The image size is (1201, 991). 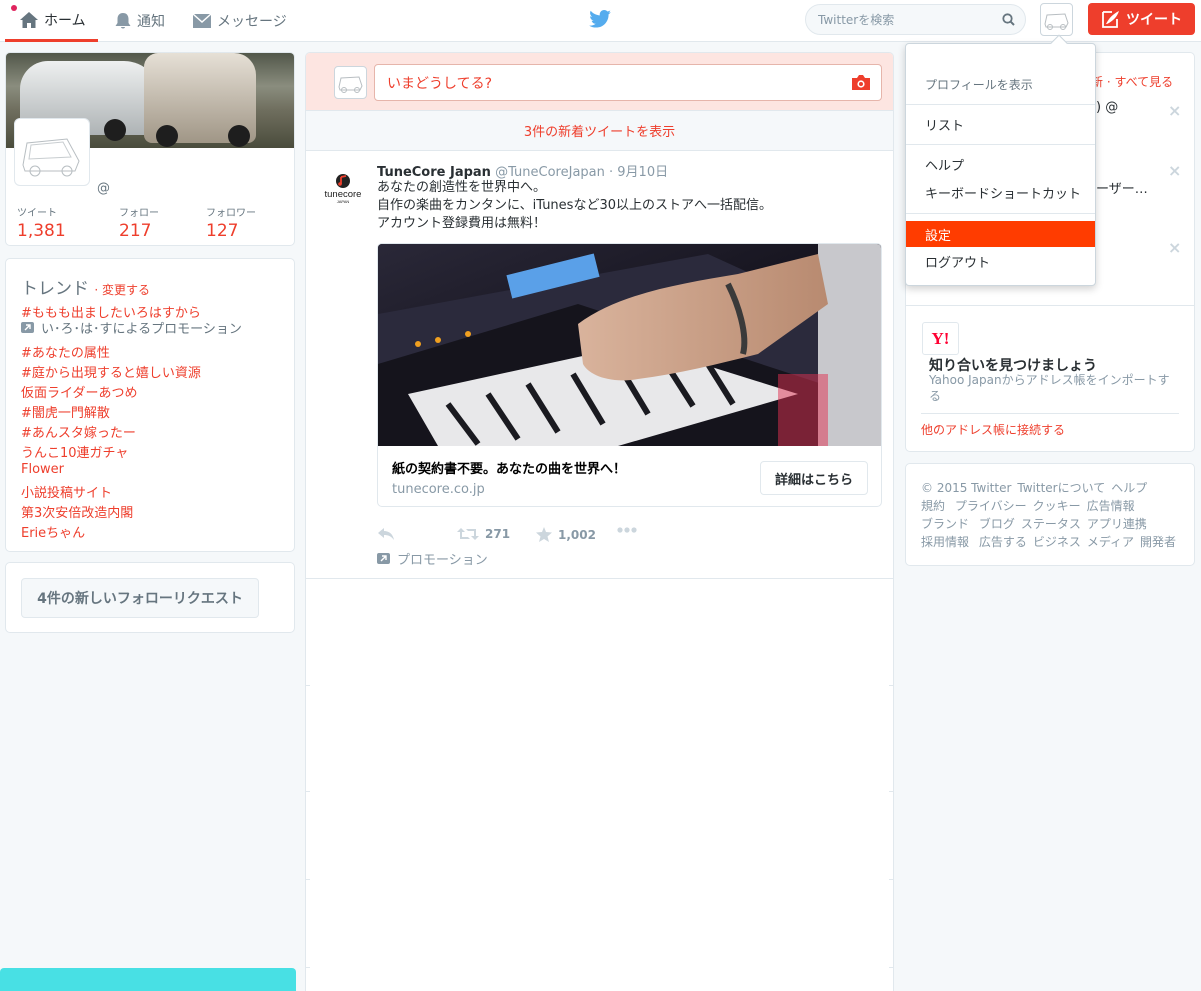 I want to click on tweet-author-handle: @TuneCoreJapan, so click(x=550, y=172).